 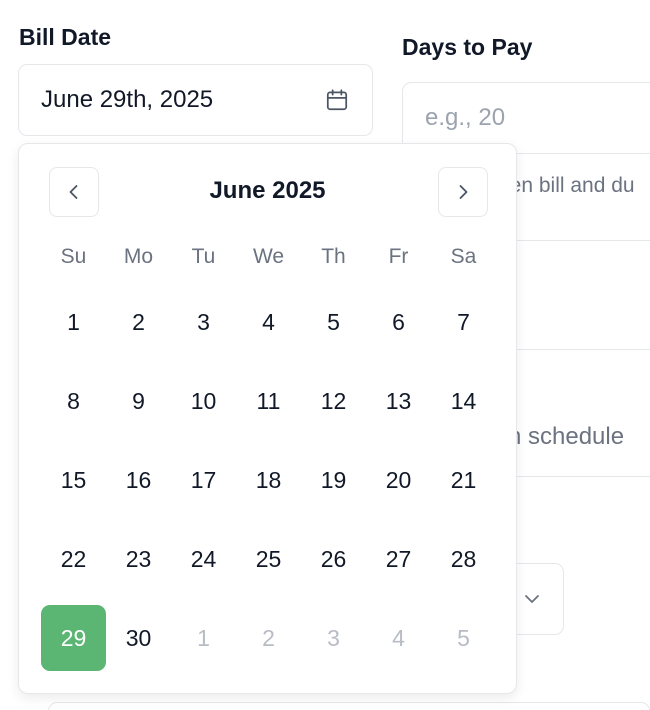 I want to click on calendar-day: 26, so click(x=333, y=559).